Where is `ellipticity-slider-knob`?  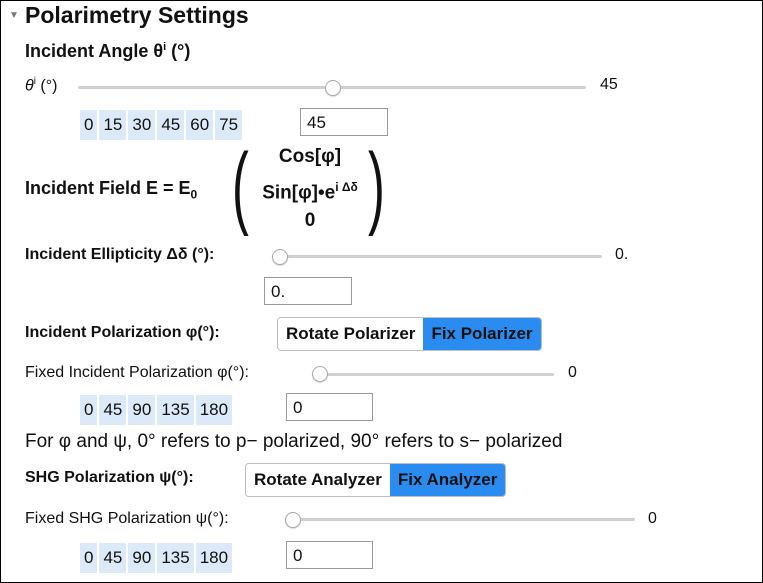
ellipticity-slider-knob is located at coordinates (280, 257).